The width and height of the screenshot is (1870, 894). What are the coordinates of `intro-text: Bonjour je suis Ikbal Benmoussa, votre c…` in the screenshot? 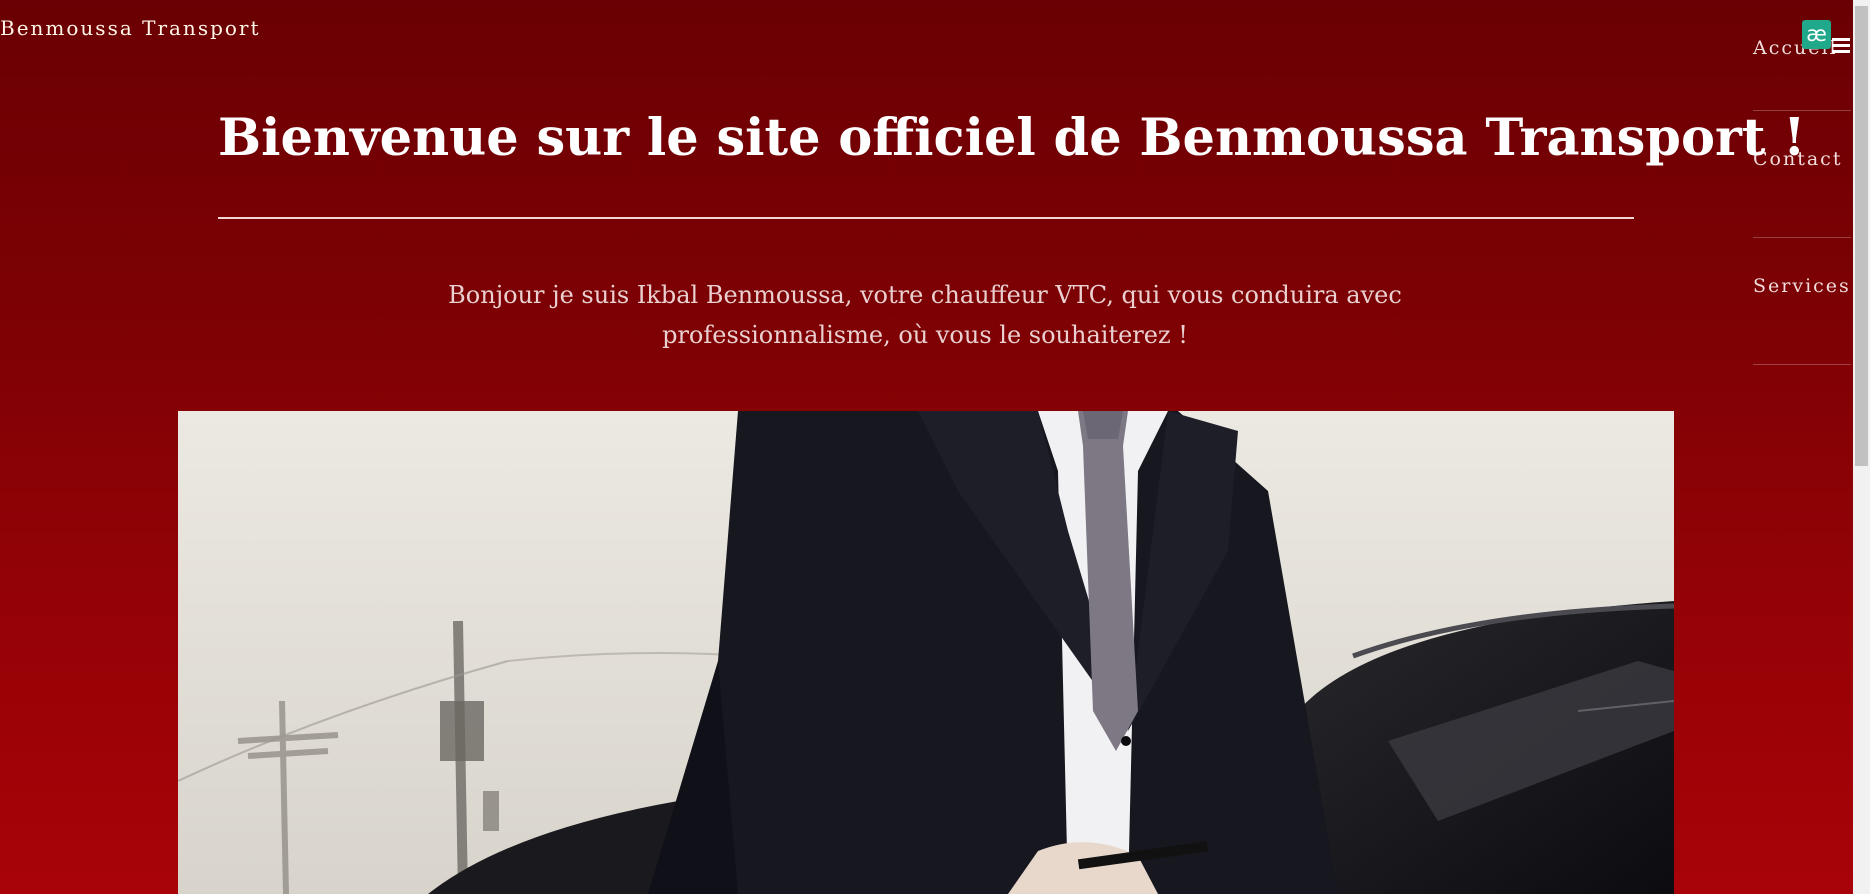 It's located at (925, 315).